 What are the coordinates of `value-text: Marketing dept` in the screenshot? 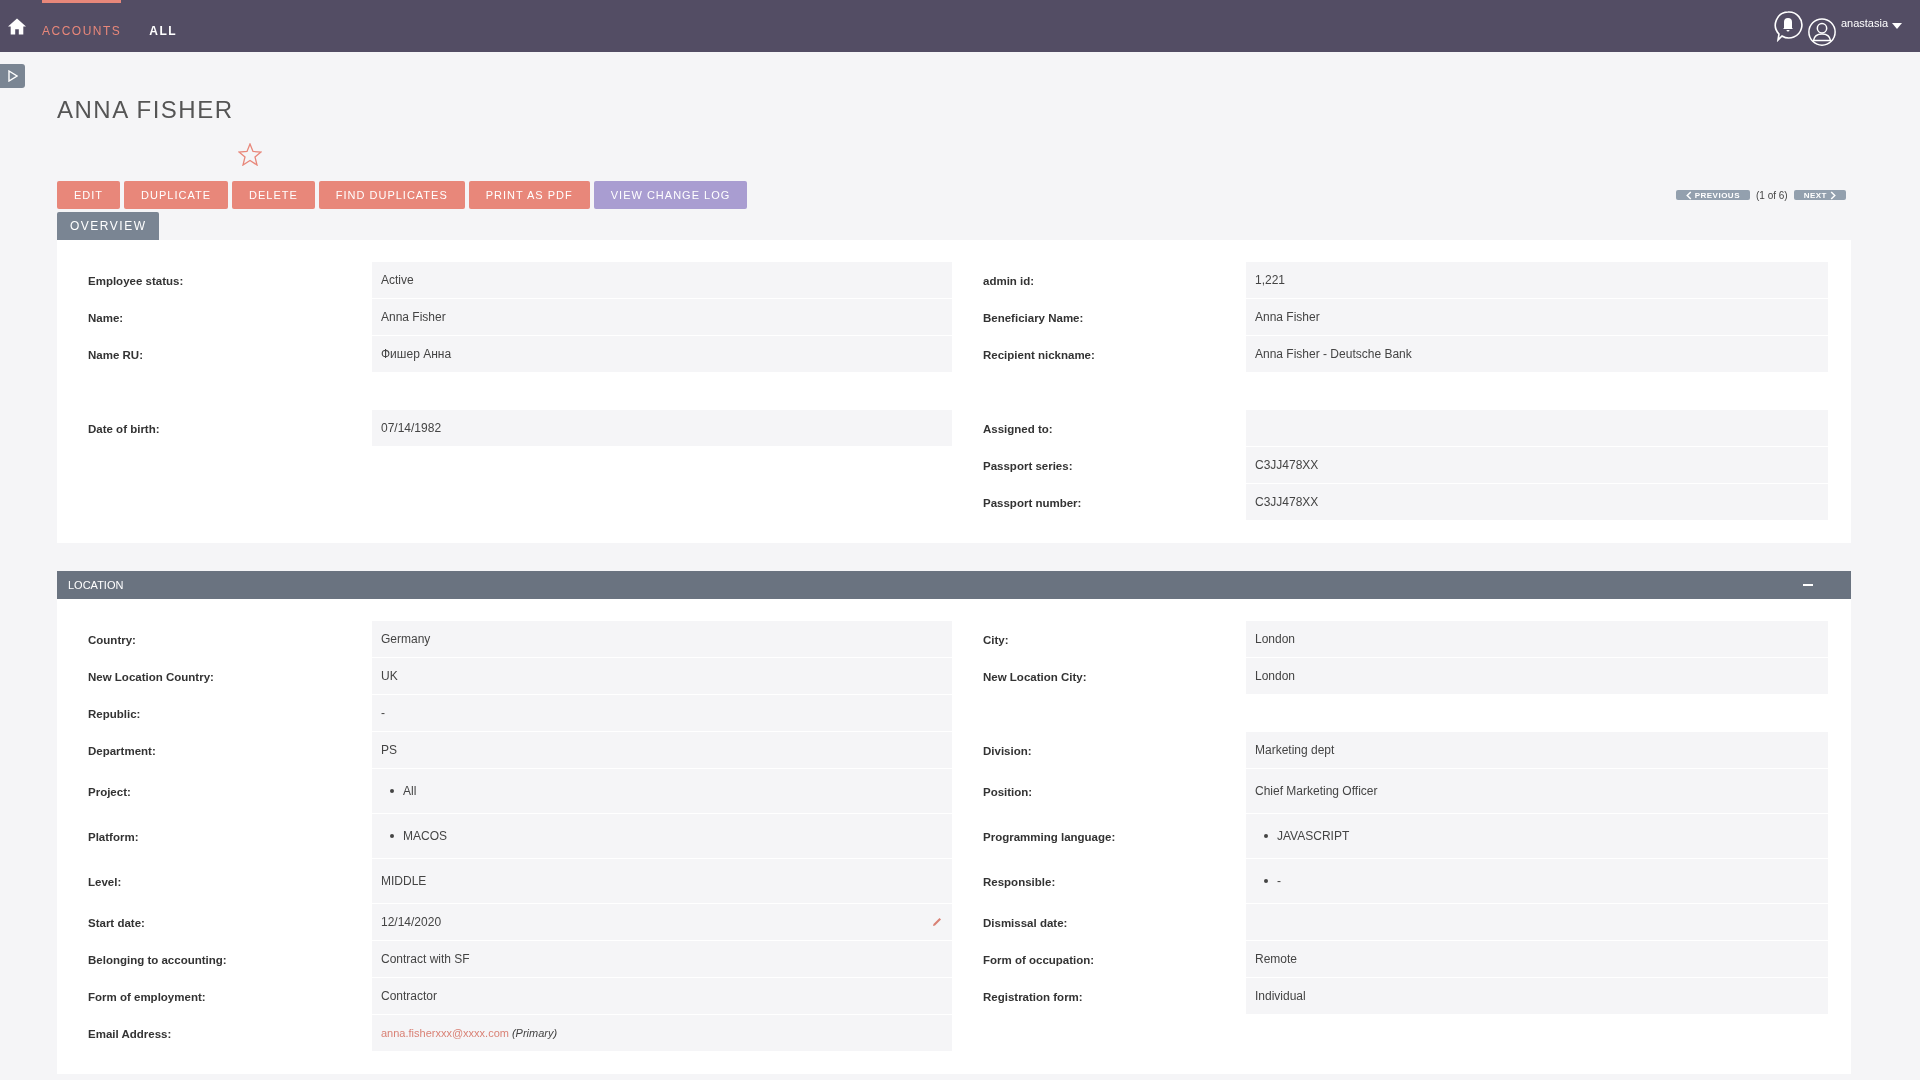 It's located at (1295, 750).